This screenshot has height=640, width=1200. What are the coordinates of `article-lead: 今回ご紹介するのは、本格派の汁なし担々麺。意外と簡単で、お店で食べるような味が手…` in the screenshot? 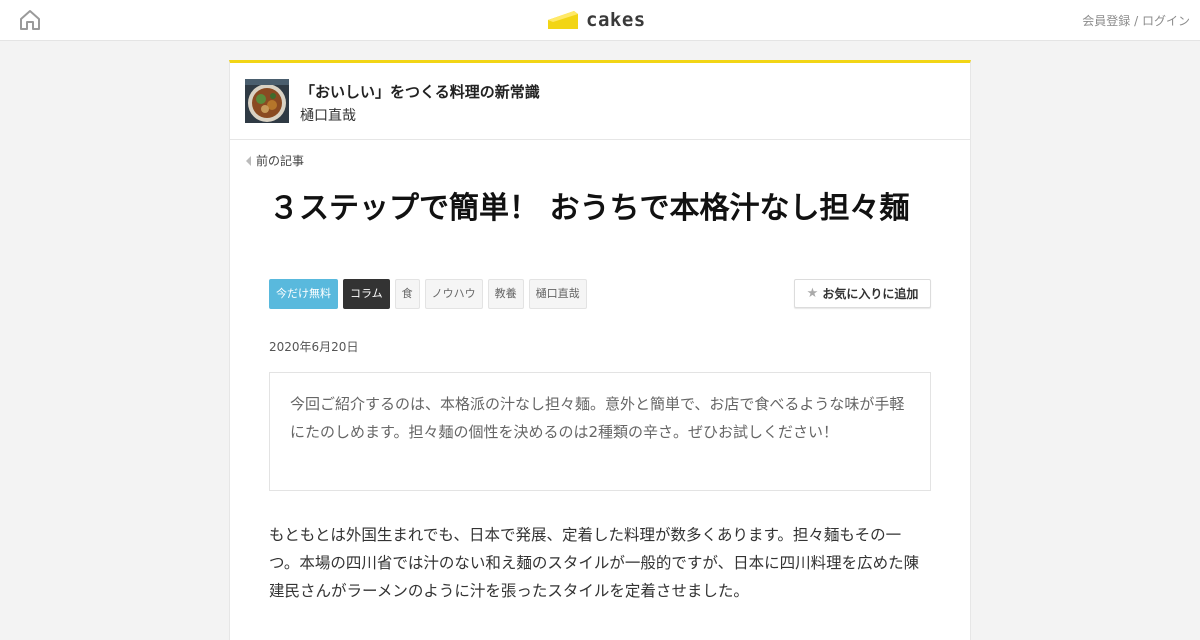 It's located at (600, 431).